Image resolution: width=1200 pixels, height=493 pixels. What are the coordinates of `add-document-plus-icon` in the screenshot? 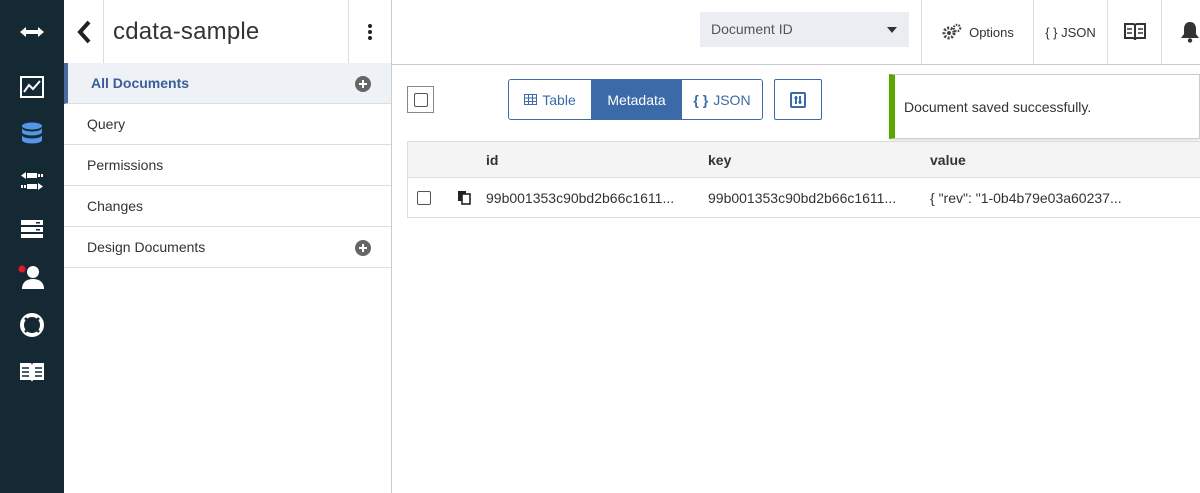 It's located at (363, 84).